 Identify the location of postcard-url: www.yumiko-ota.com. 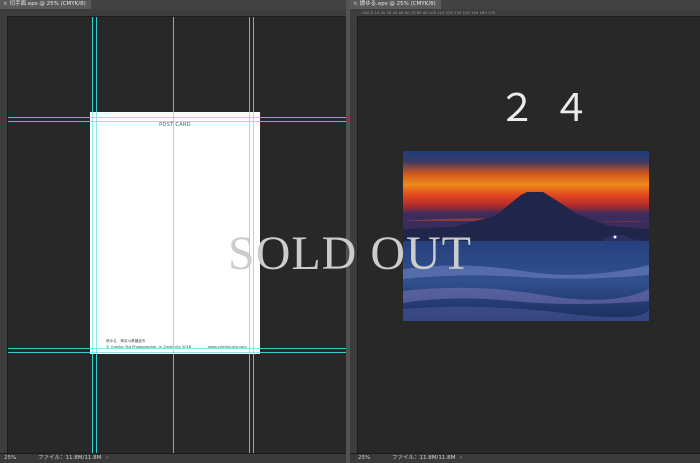
(227, 347).